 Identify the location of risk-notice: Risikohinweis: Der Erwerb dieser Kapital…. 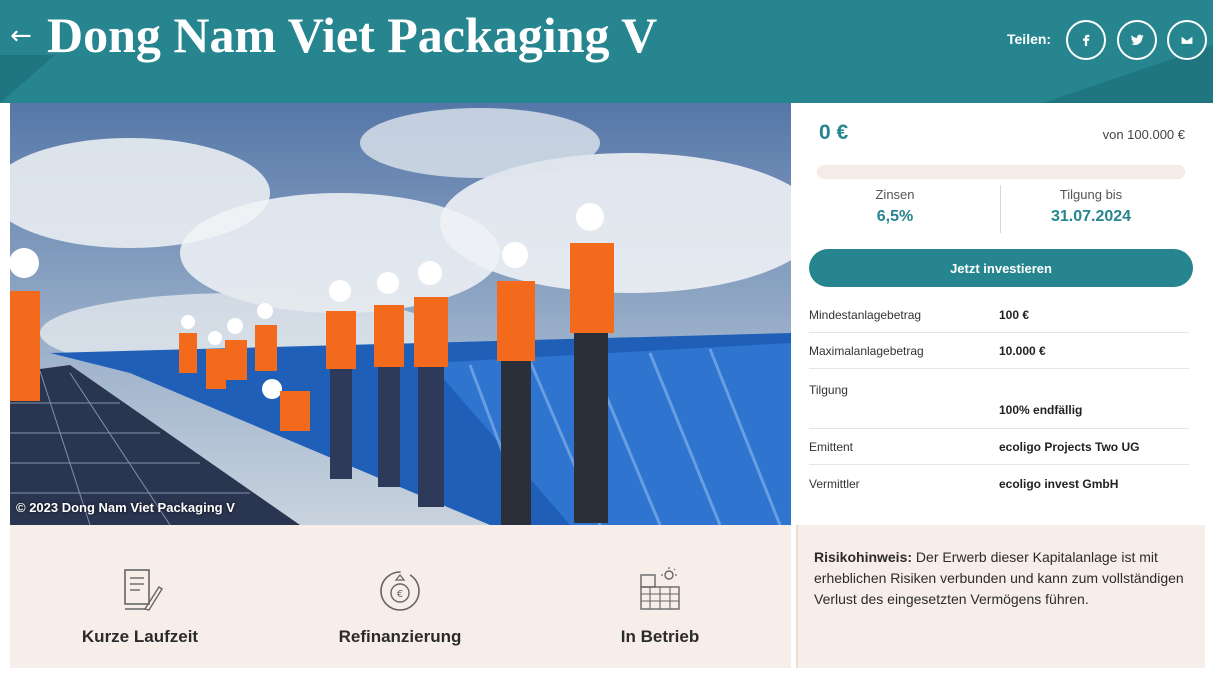
(1000, 596).